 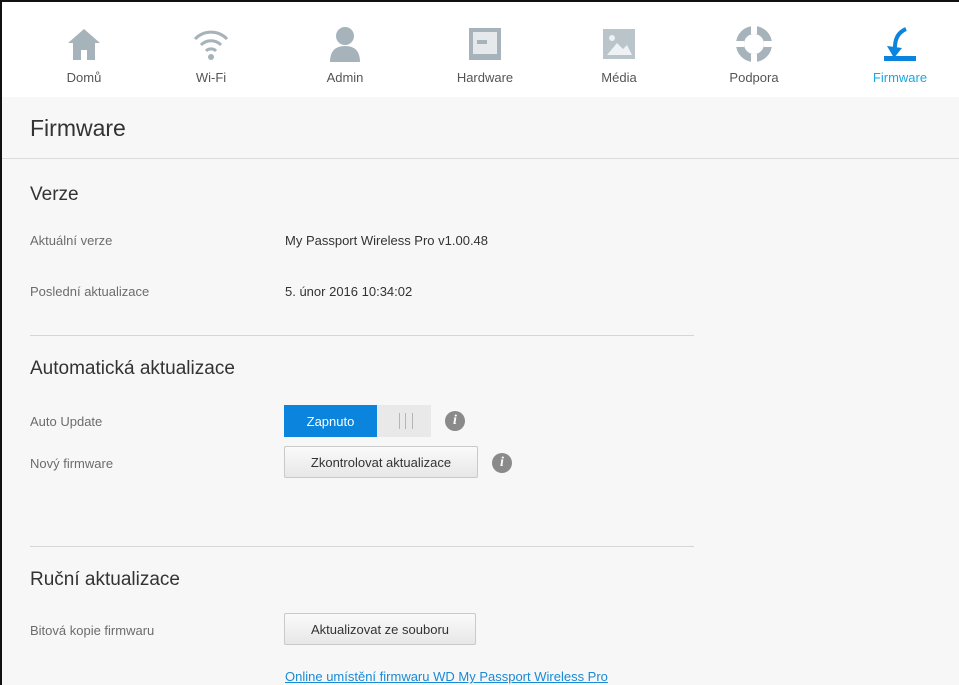 I want to click on new-firmware-label: Nový firmware, so click(x=72, y=463).